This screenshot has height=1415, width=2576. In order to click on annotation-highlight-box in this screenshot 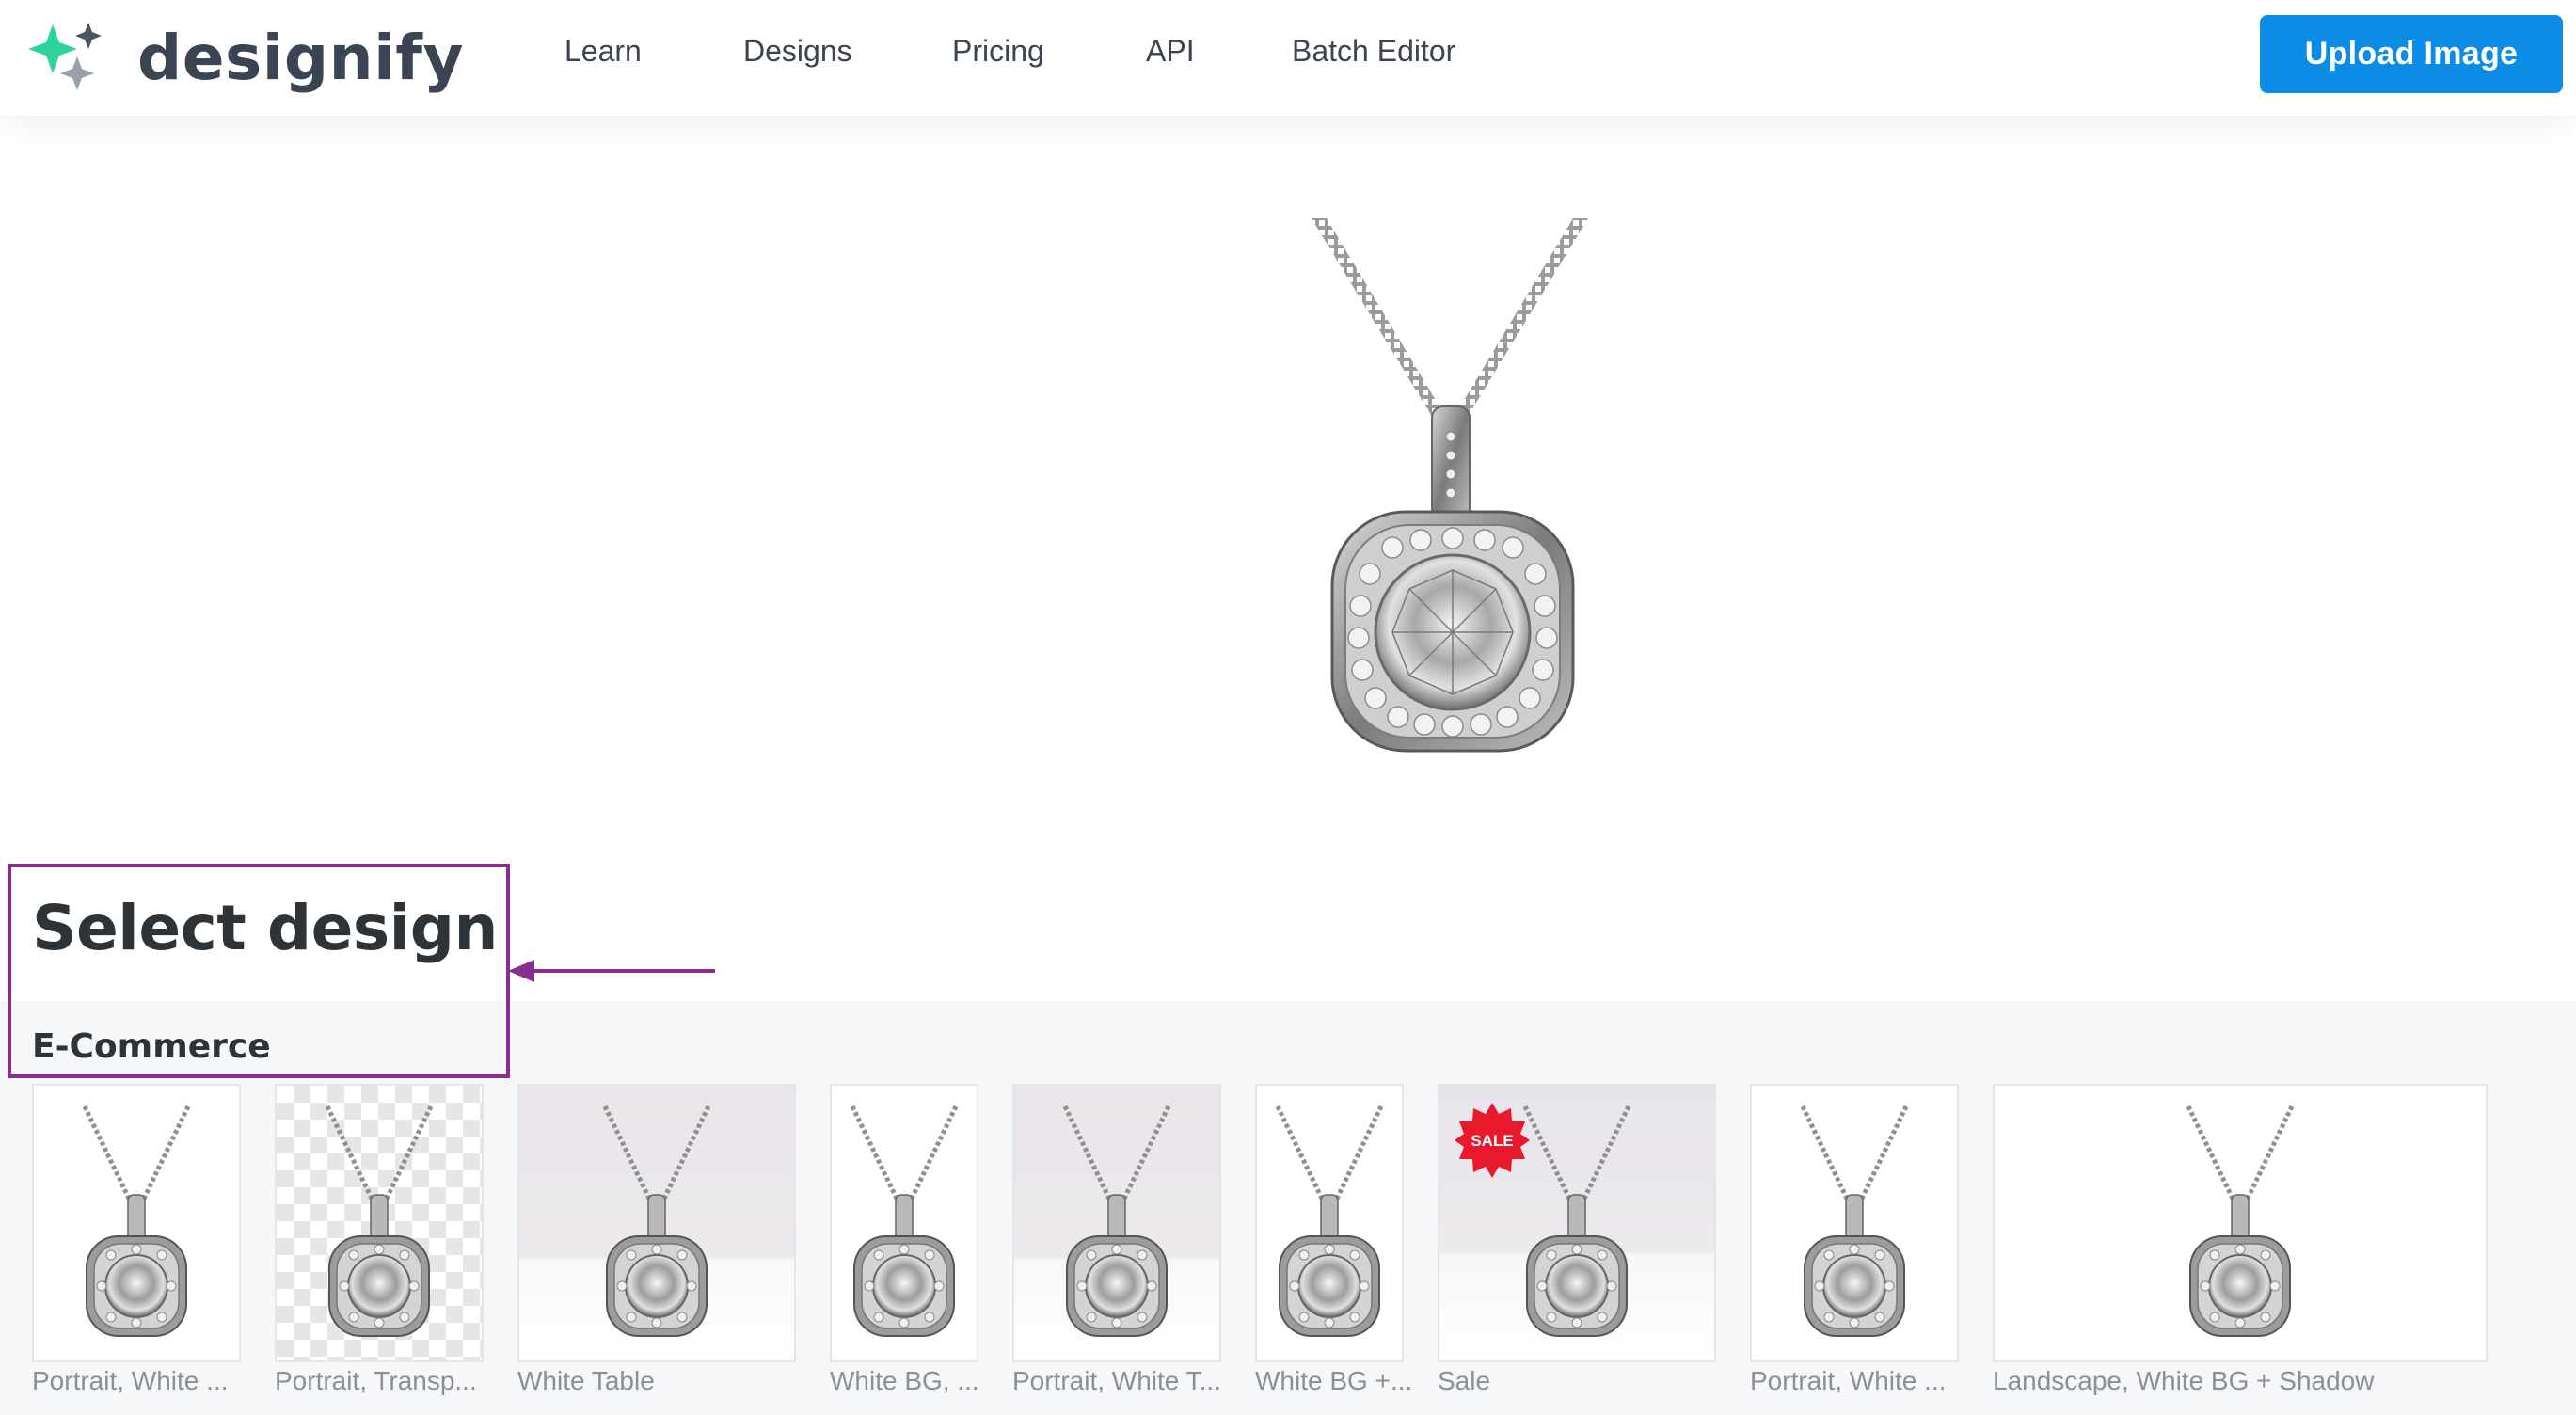, I will do `click(259, 971)`.